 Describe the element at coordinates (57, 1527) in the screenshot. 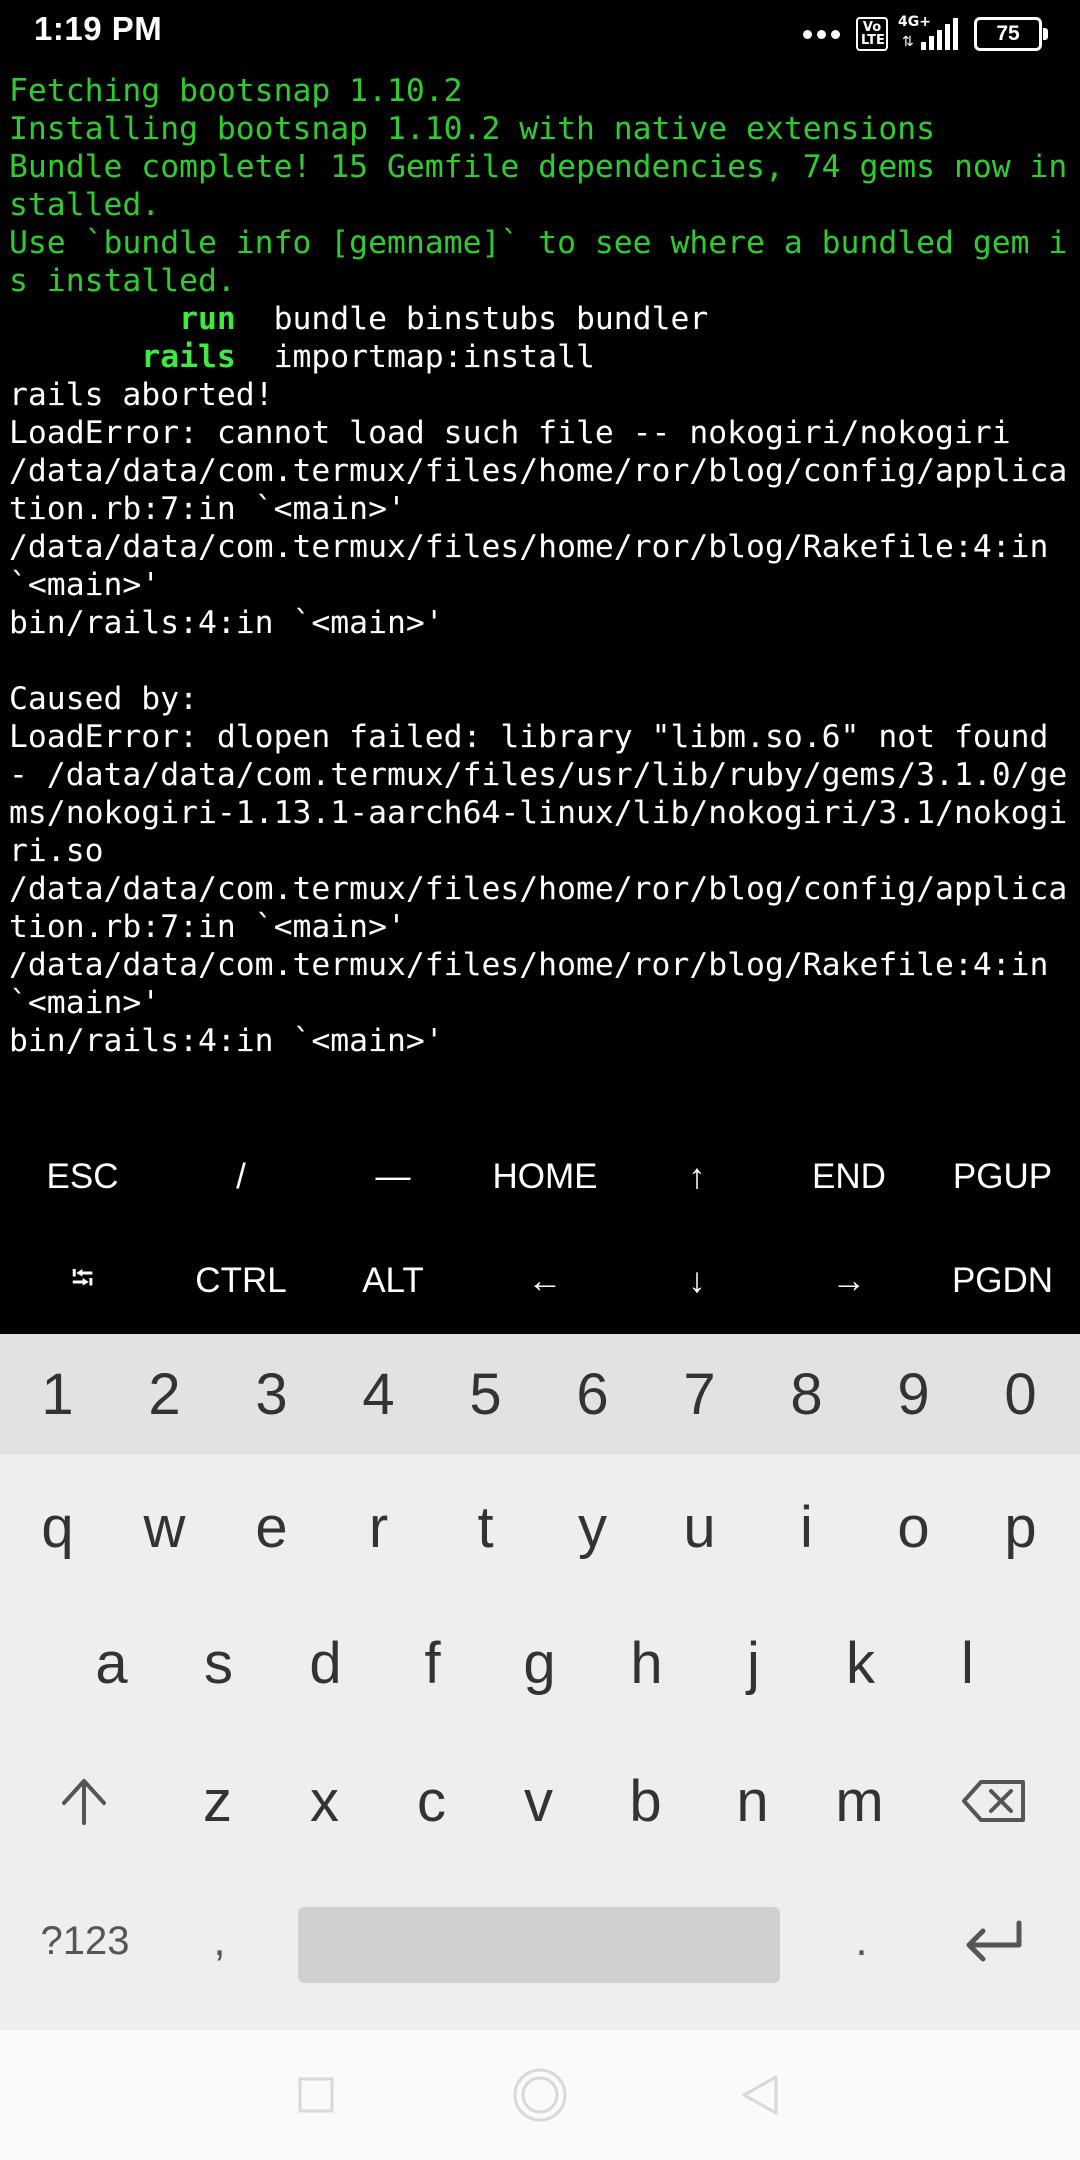

I see `key-q: q` at that location.